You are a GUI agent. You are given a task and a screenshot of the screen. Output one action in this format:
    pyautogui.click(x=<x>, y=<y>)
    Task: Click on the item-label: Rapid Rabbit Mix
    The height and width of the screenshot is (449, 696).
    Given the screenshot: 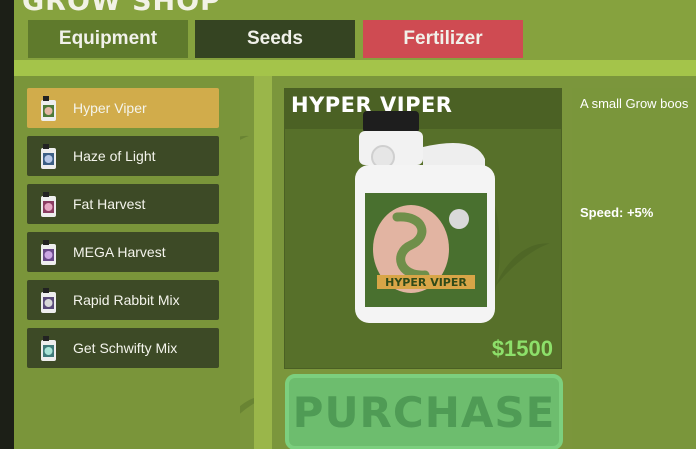 What is the action you would take?
    pyautogui.click(x=126, y=300)
    